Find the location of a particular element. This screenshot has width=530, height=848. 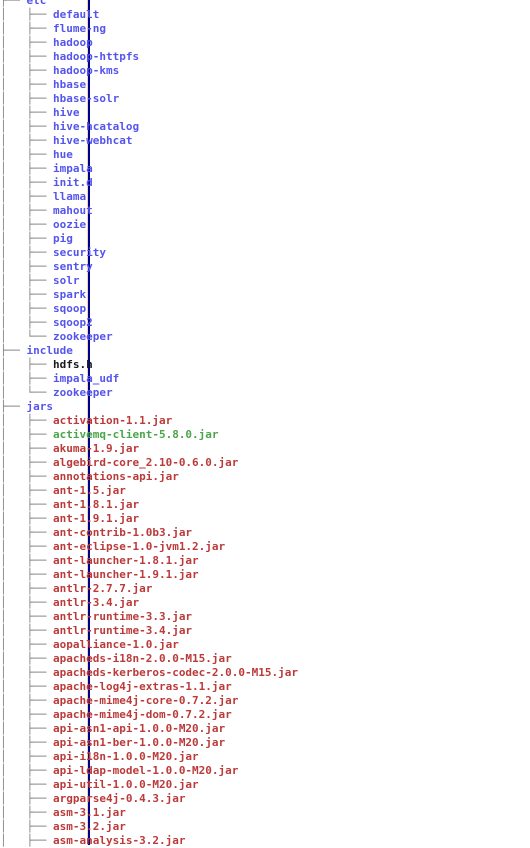

tree-node-label: api-i18n-1.0.0-M20.jar is located at coordinates (126, 756).